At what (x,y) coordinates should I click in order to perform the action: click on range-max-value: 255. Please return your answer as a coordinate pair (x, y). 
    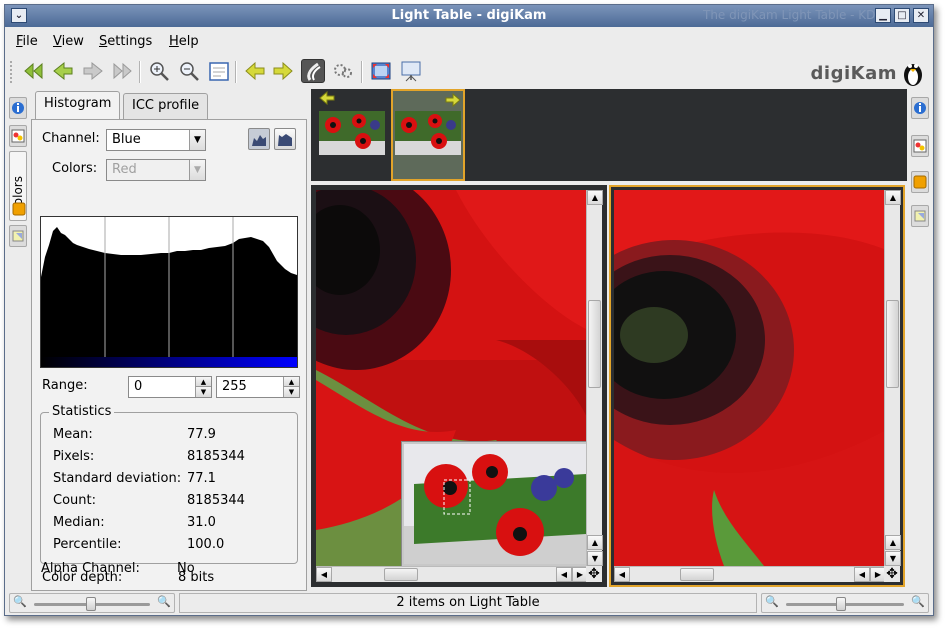
    Looking at the image, I should click on (234, 386).